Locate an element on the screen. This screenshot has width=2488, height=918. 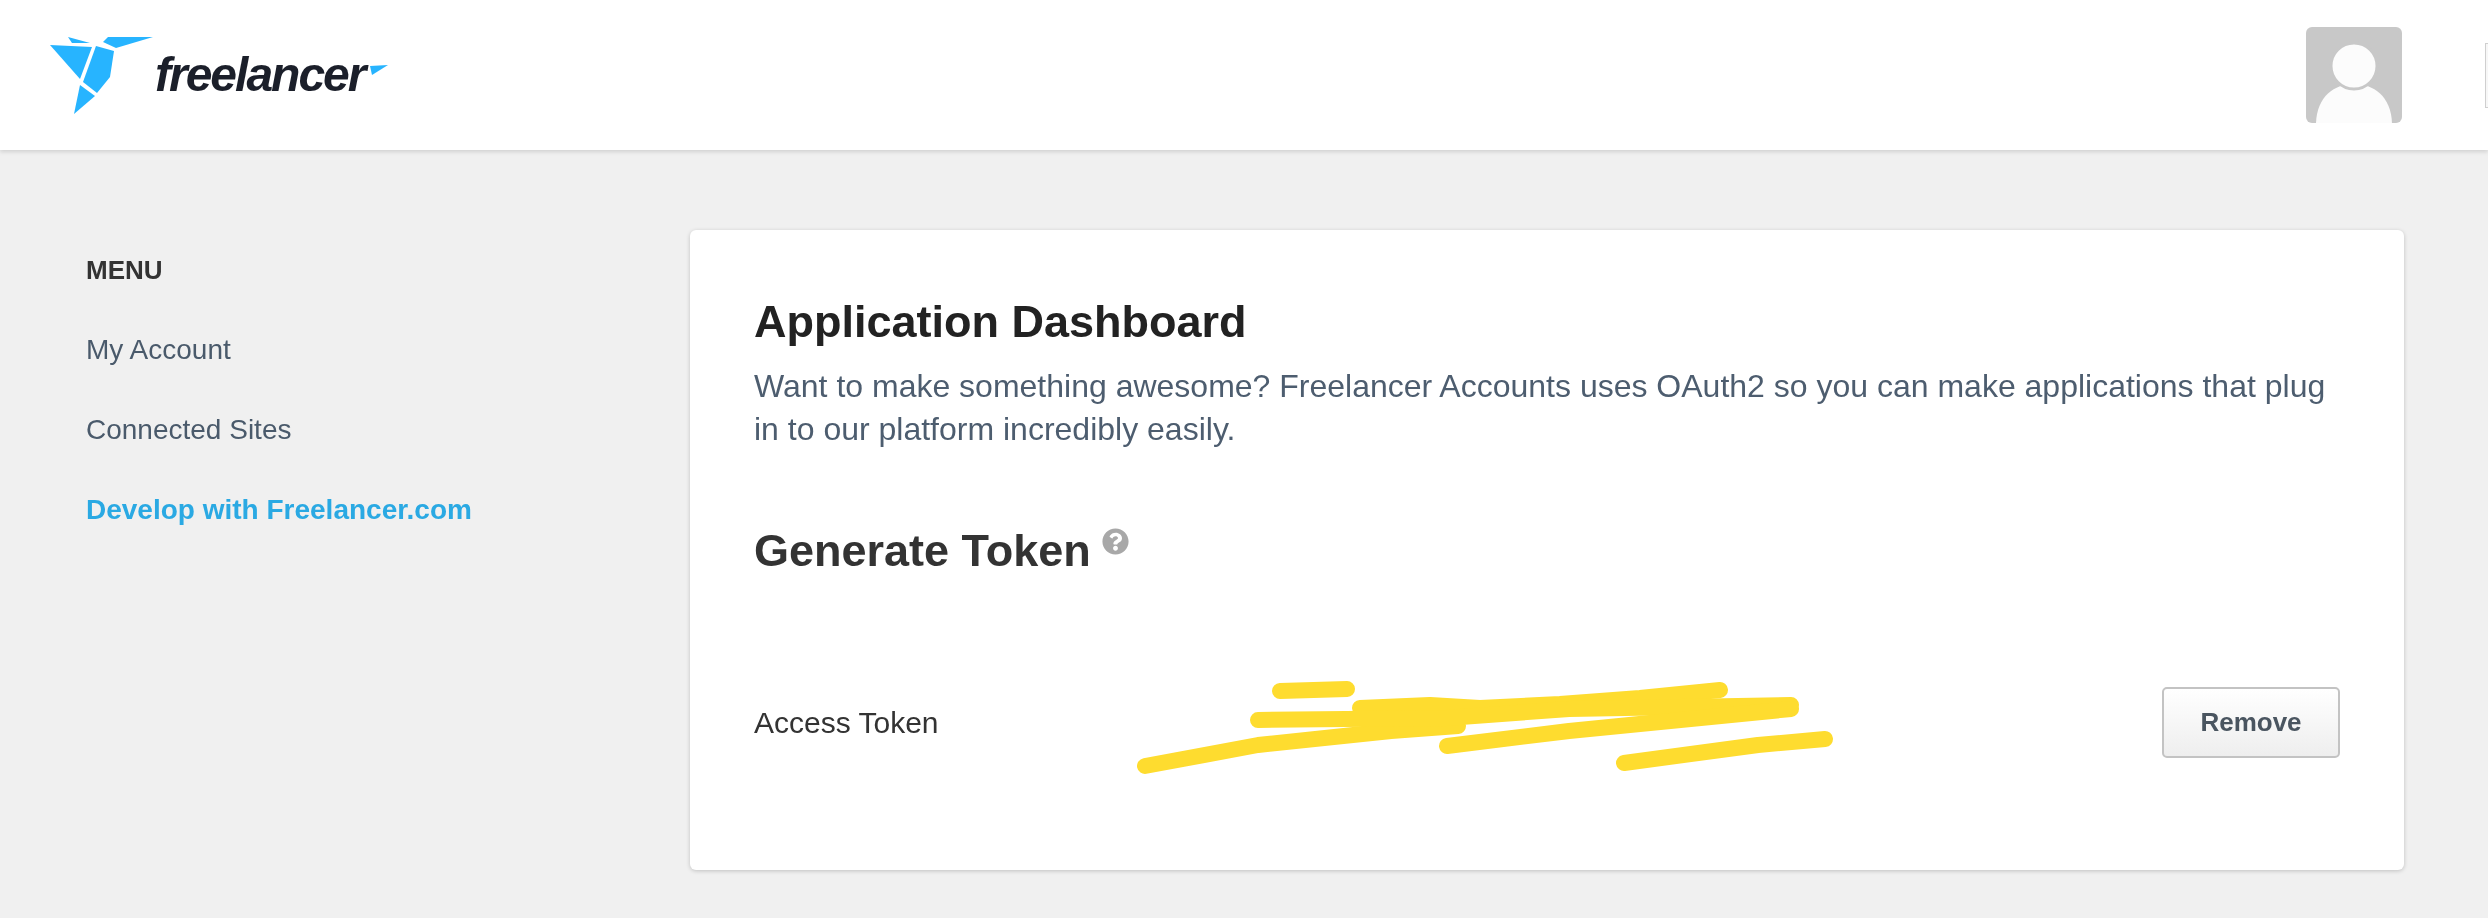
sidebar-link: Connected Sites is located at coordinates (189, 430).